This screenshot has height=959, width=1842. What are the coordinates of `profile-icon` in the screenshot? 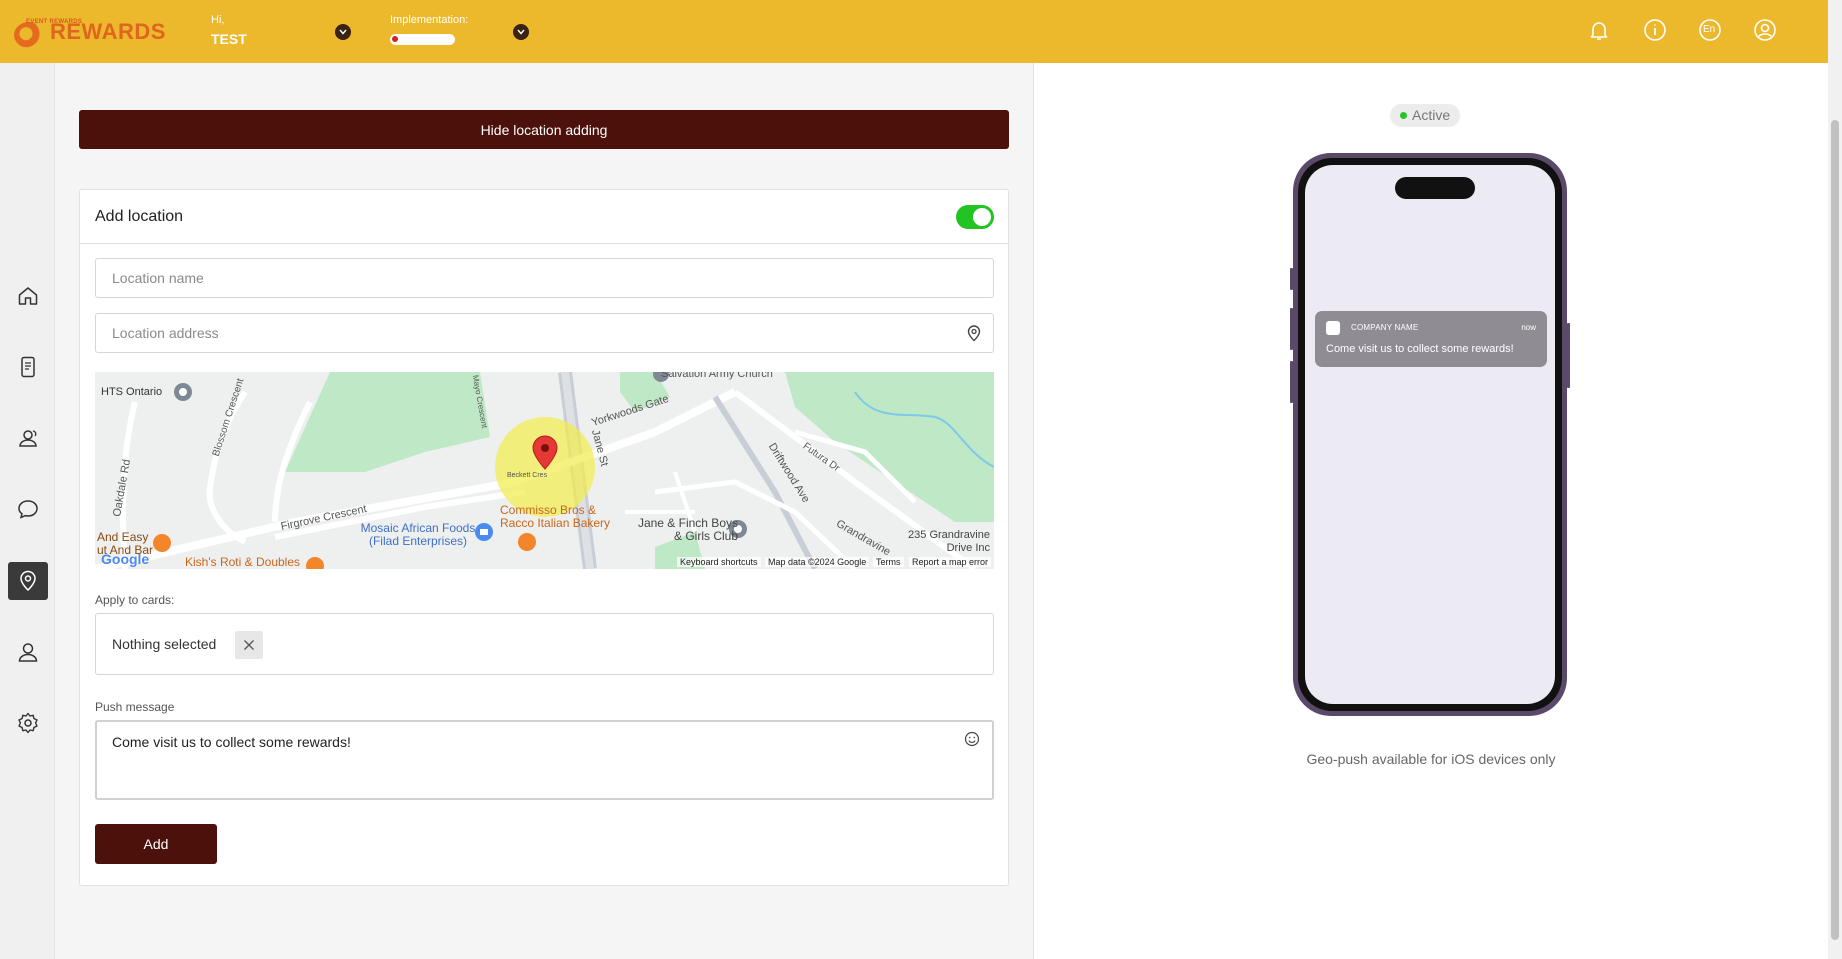 It's located at (28, 652).